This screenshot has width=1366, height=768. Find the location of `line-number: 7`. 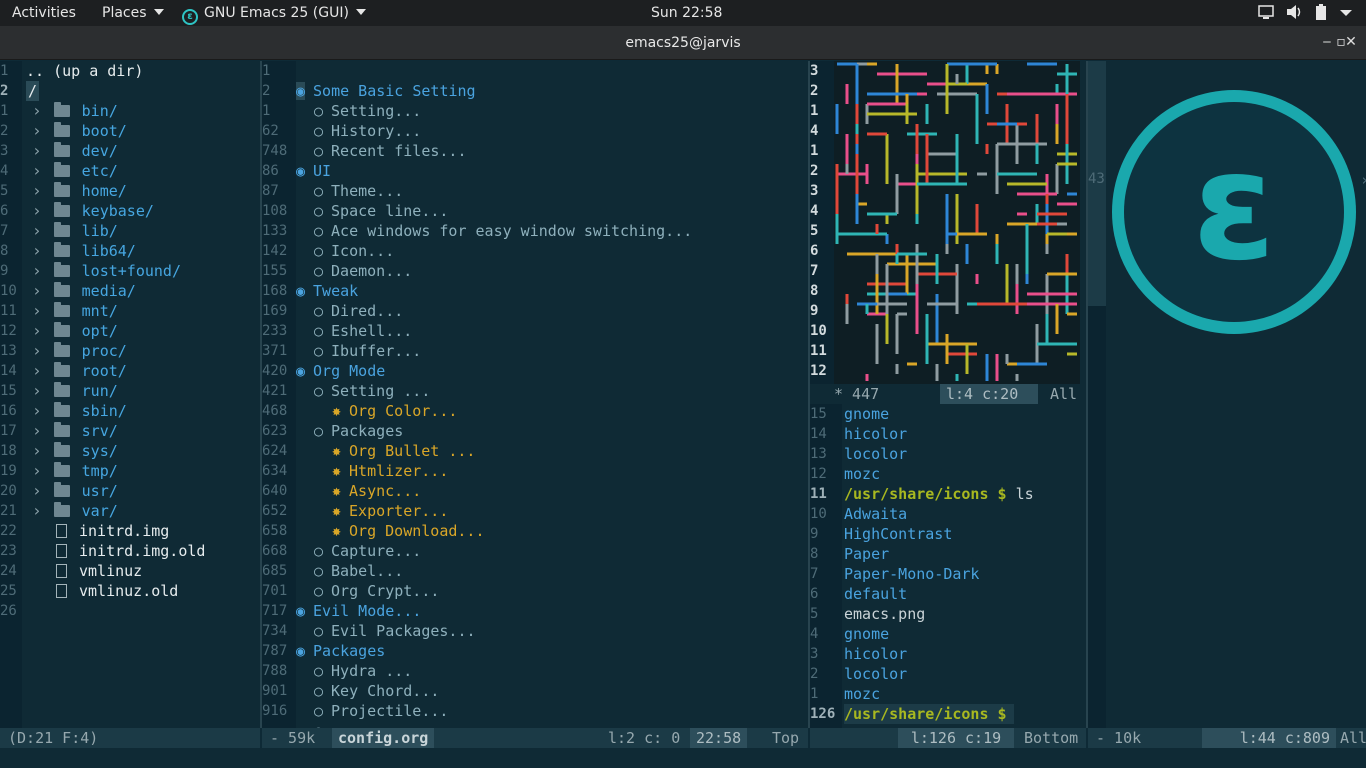

line-number: 7 is located at coordinates (4, 231).